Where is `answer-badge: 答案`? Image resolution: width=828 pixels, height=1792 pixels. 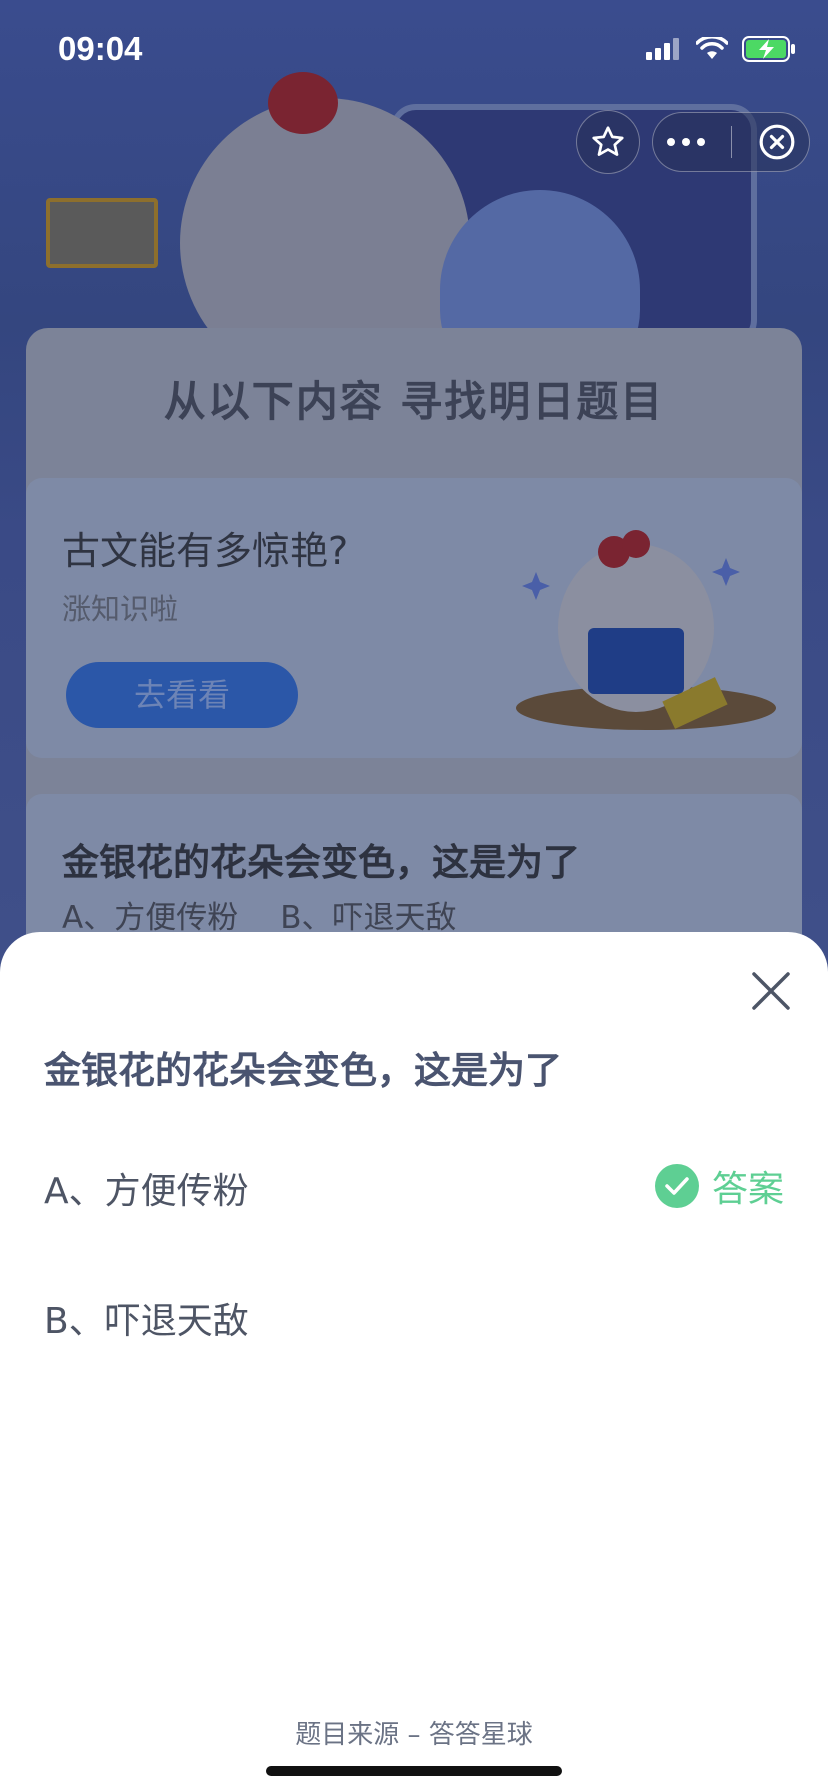 answer-badge: 答案 is located at coordinates (719, 1186).